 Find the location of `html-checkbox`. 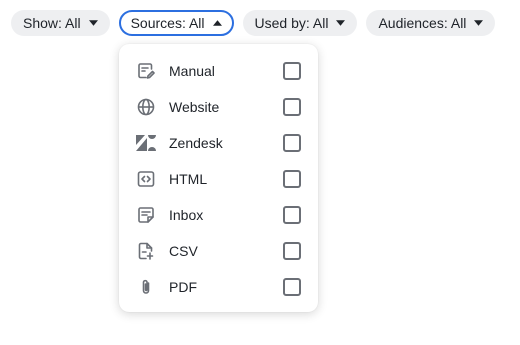

html-checkbox is located at coordinates (292, 179).